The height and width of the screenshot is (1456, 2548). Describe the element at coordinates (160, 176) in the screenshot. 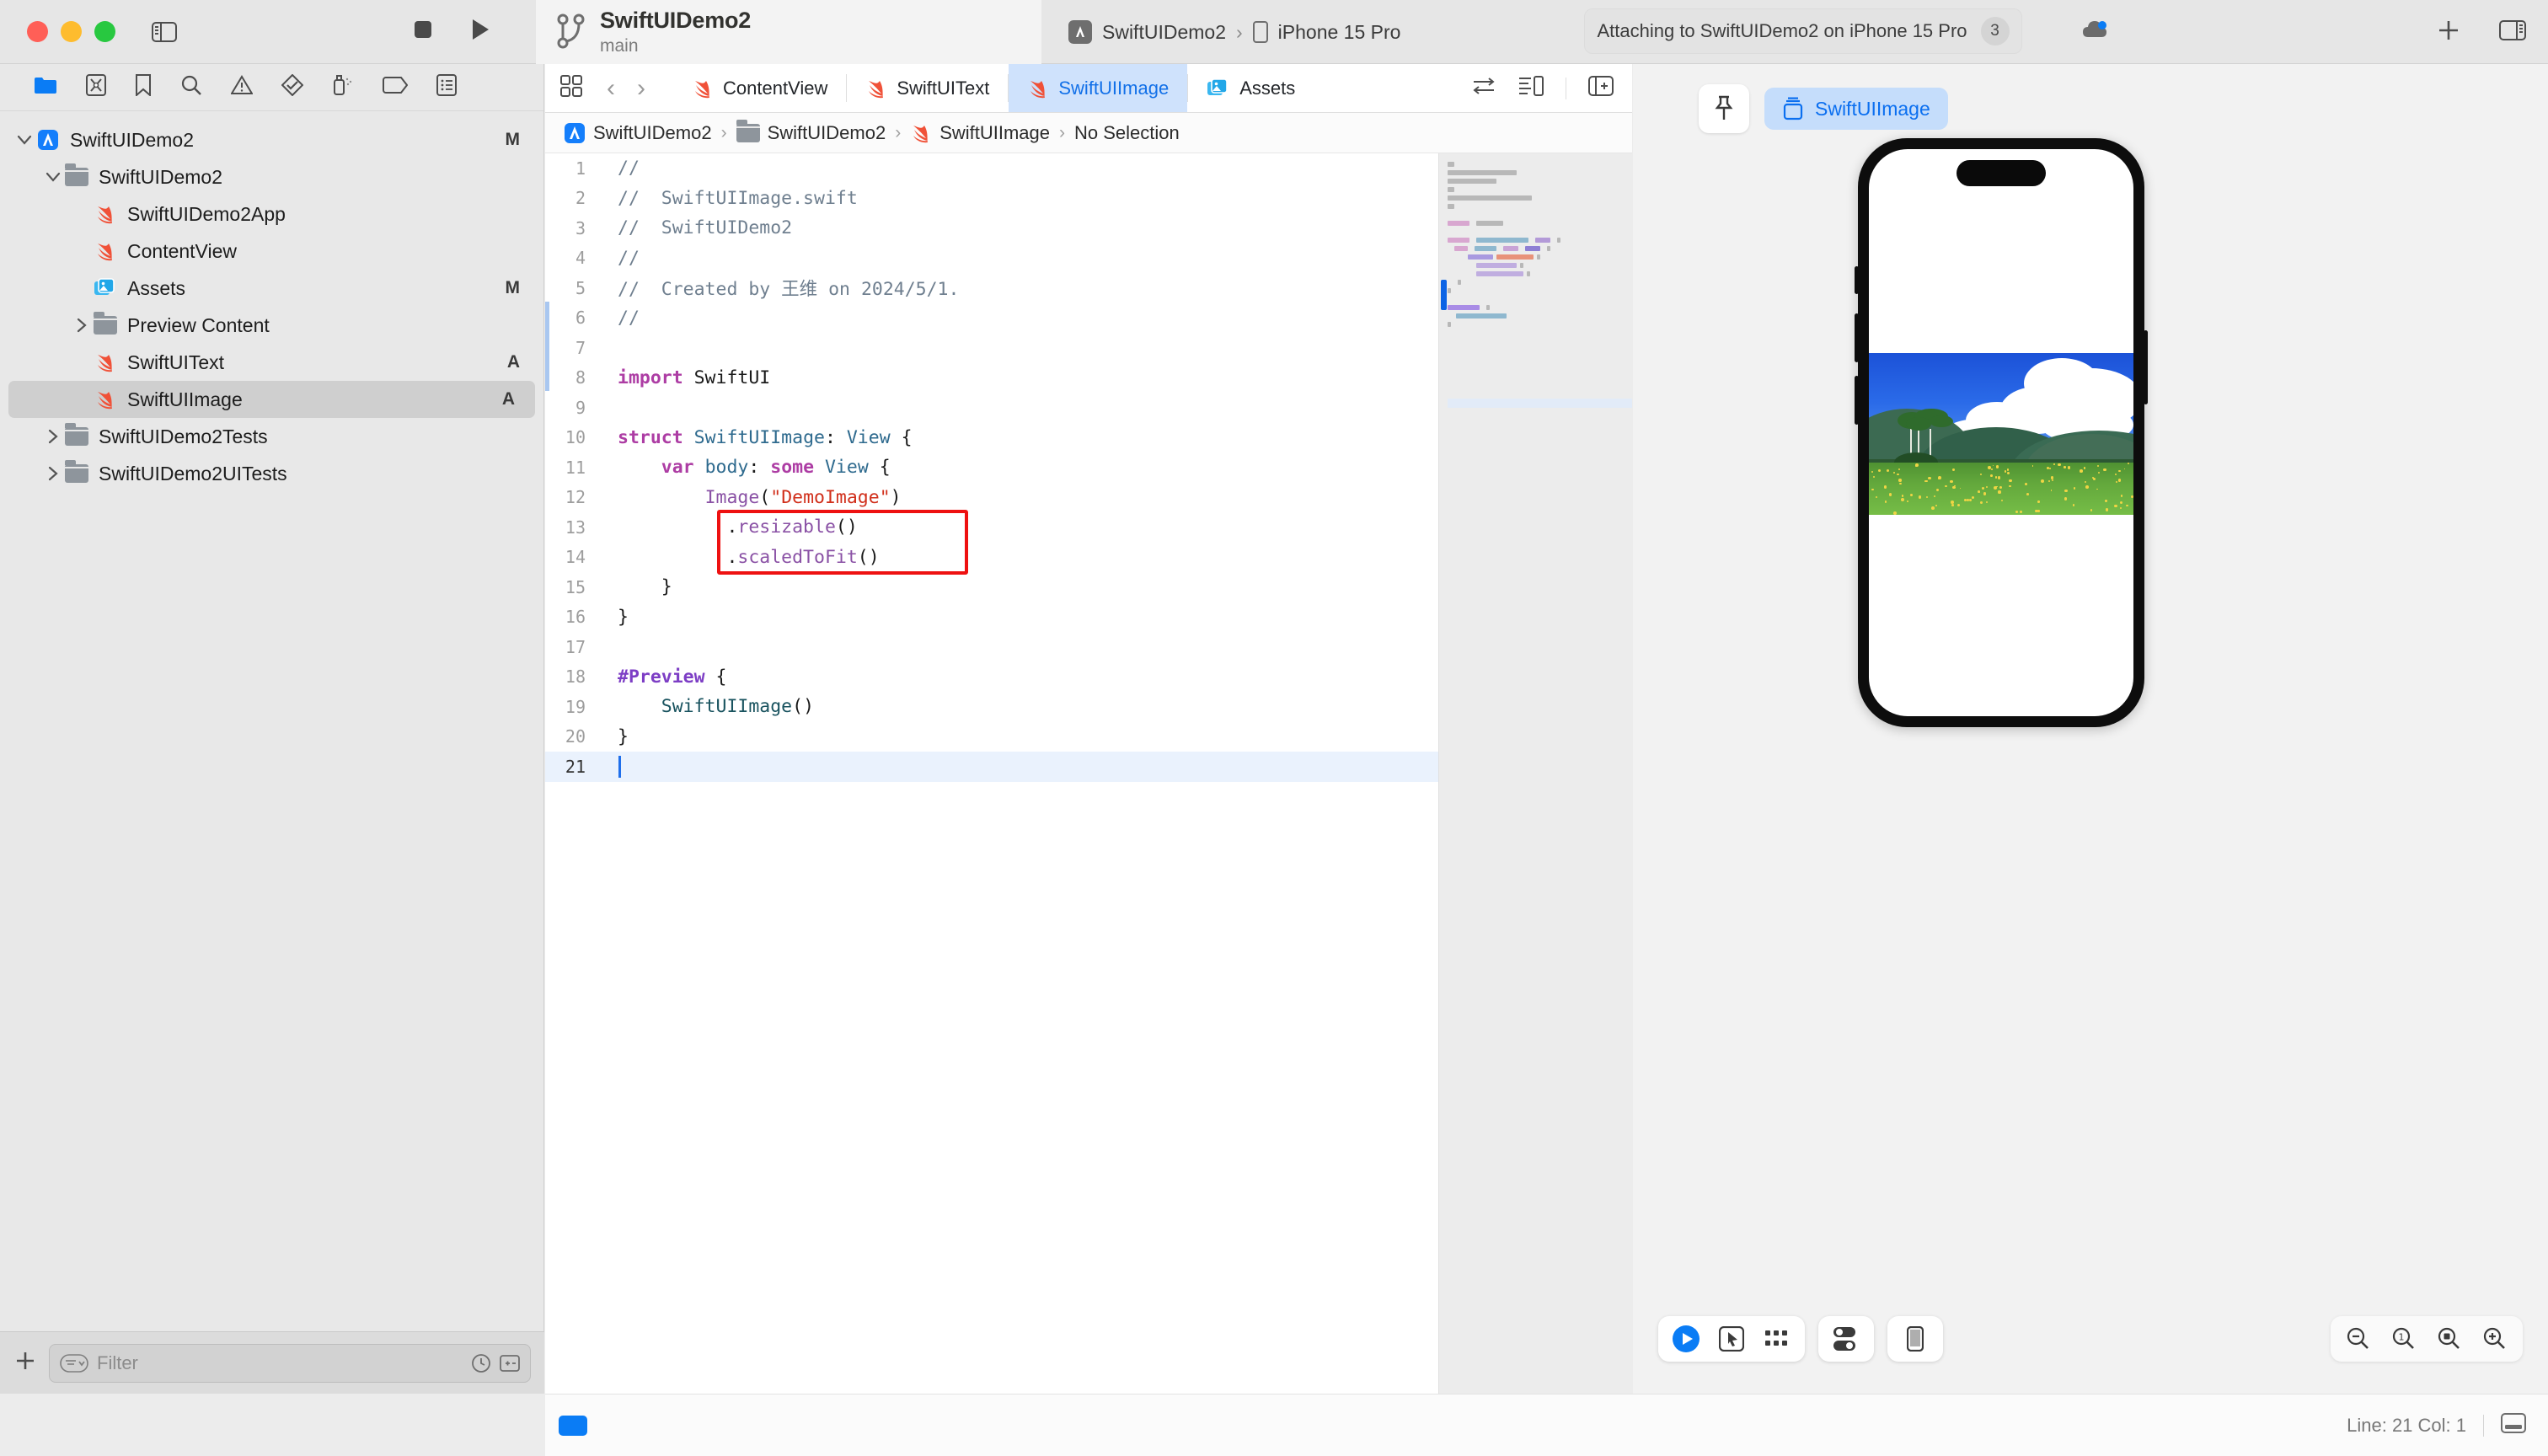

I see `tree-item-label: SwiftUIDemo2` at that location.